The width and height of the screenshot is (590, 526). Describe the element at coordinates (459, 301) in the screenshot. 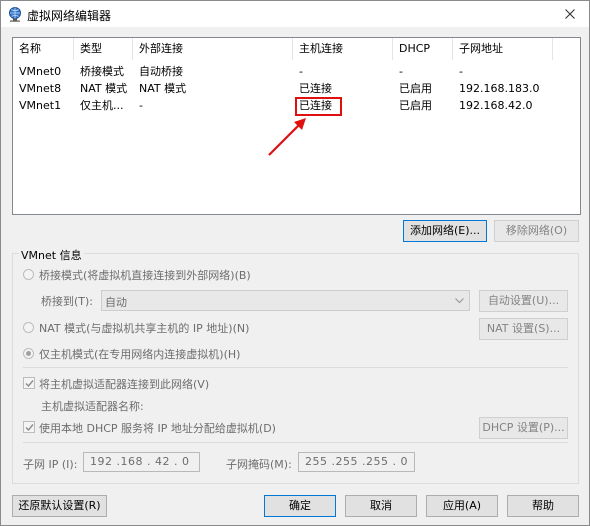

I see `chevron-down-icon` at that location.